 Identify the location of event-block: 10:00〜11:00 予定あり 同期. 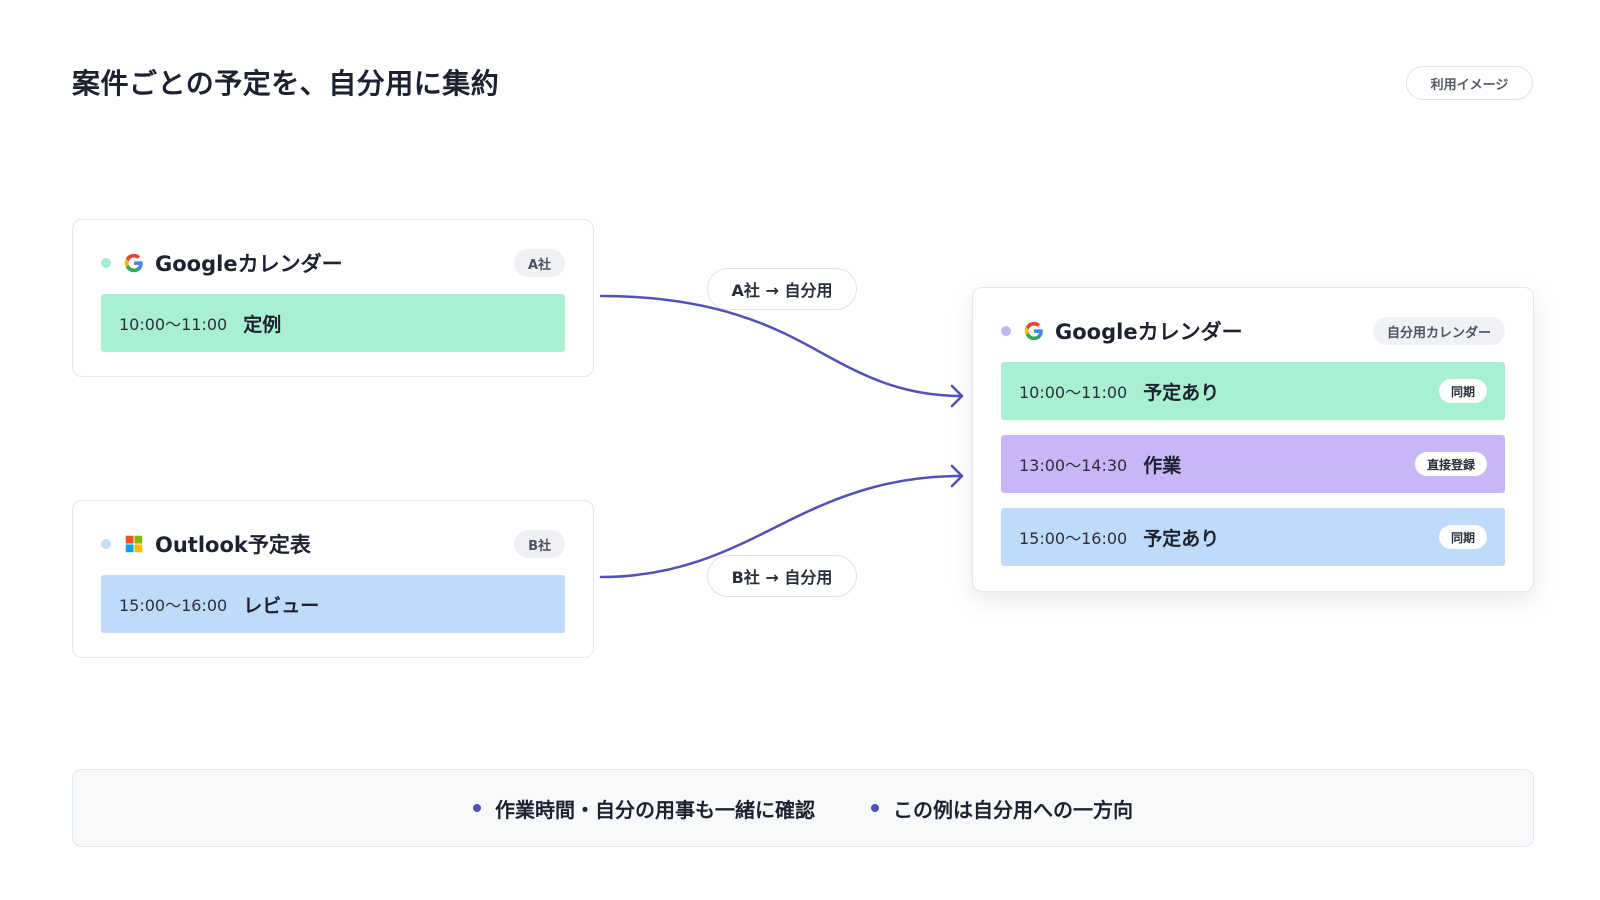
(1253, 391).